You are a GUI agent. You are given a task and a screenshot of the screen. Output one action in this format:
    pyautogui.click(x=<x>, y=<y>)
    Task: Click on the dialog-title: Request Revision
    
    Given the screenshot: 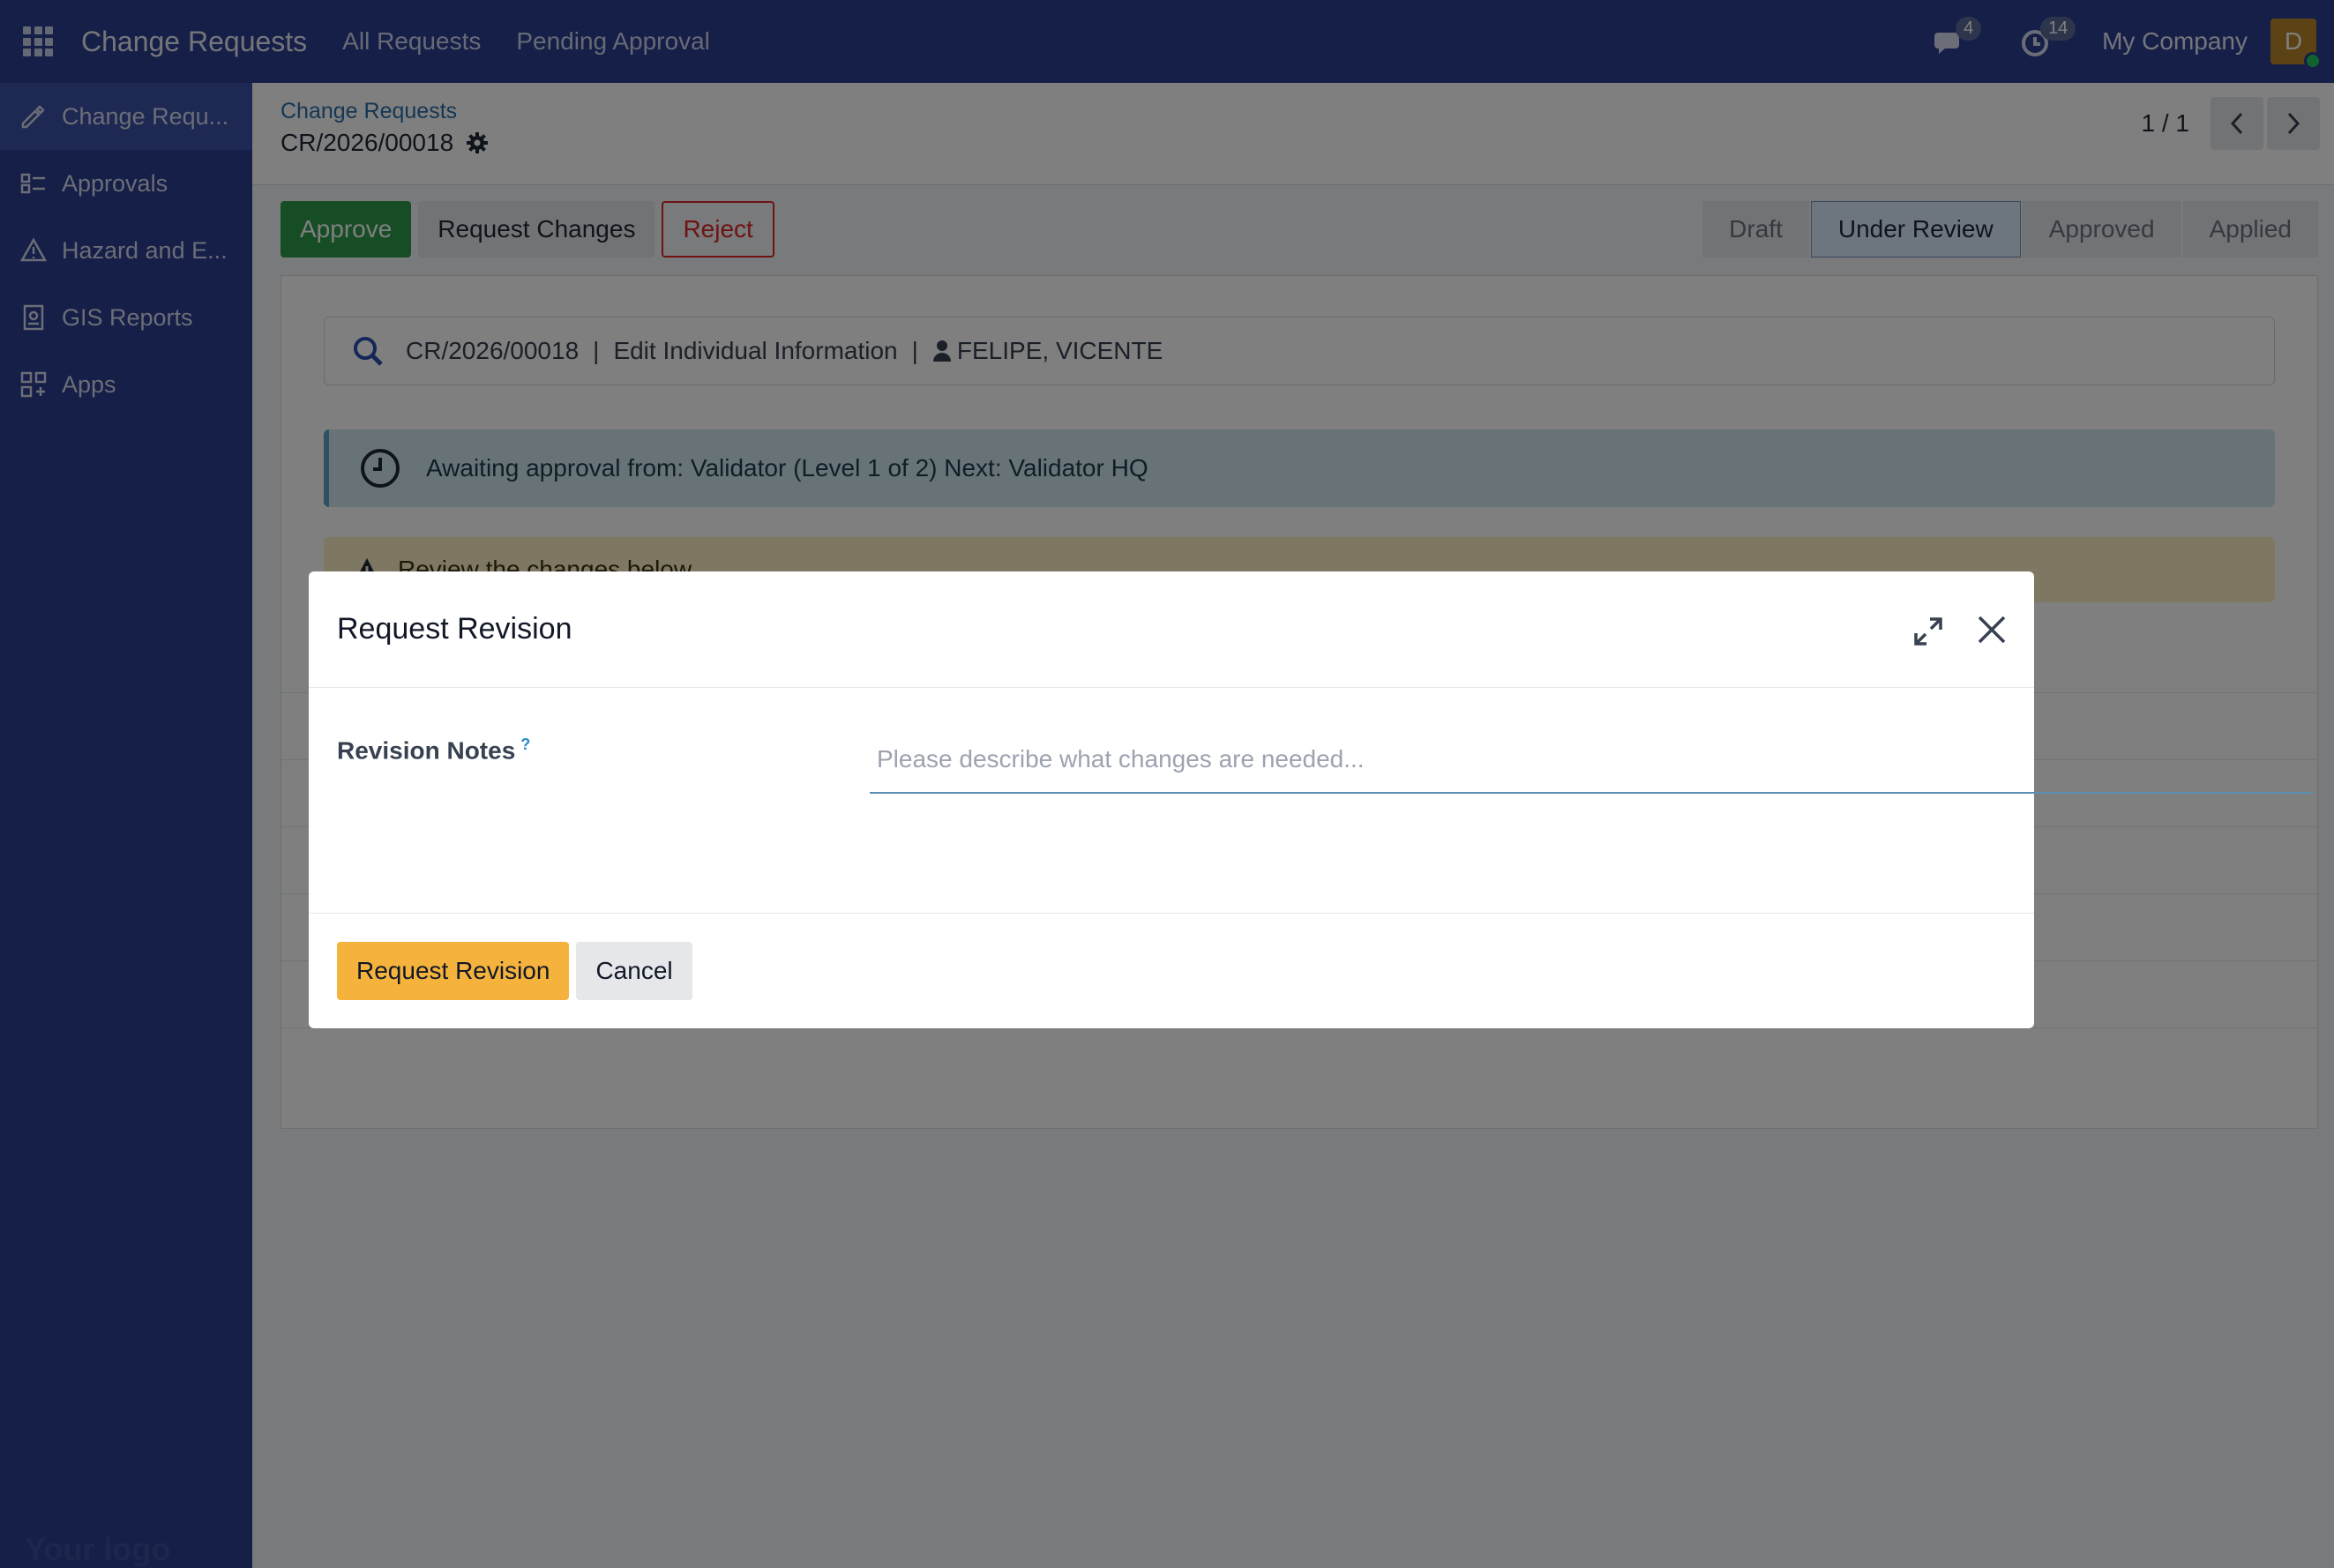 What is the action you would take?
    pyautogui.click(x=454, y=629)
    